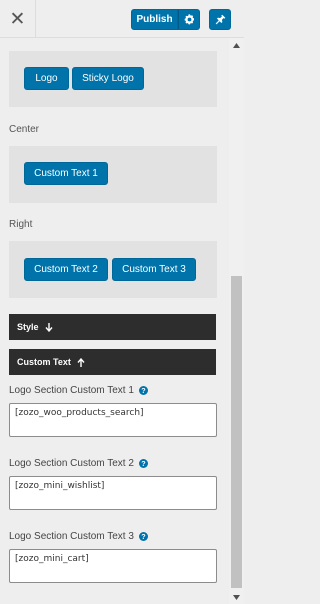  I want to click on center-zone: Custom Text 1, so click(113, 174).